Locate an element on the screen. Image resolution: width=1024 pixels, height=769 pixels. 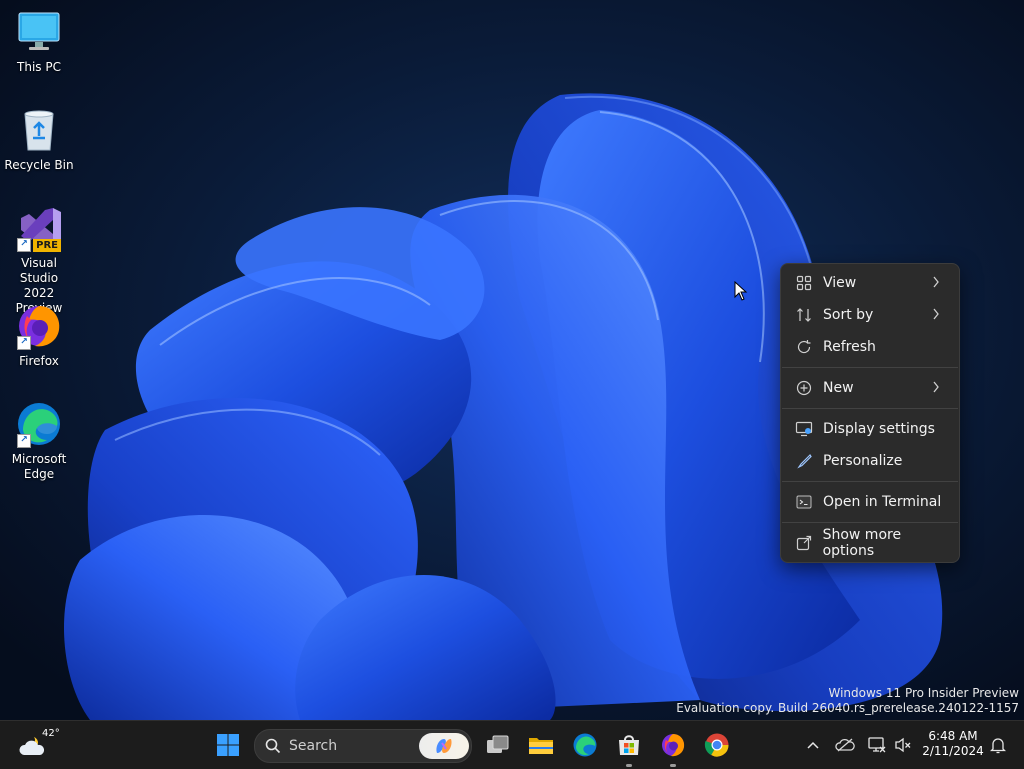
taskbar-firefox is located at coordinates (673, 745).